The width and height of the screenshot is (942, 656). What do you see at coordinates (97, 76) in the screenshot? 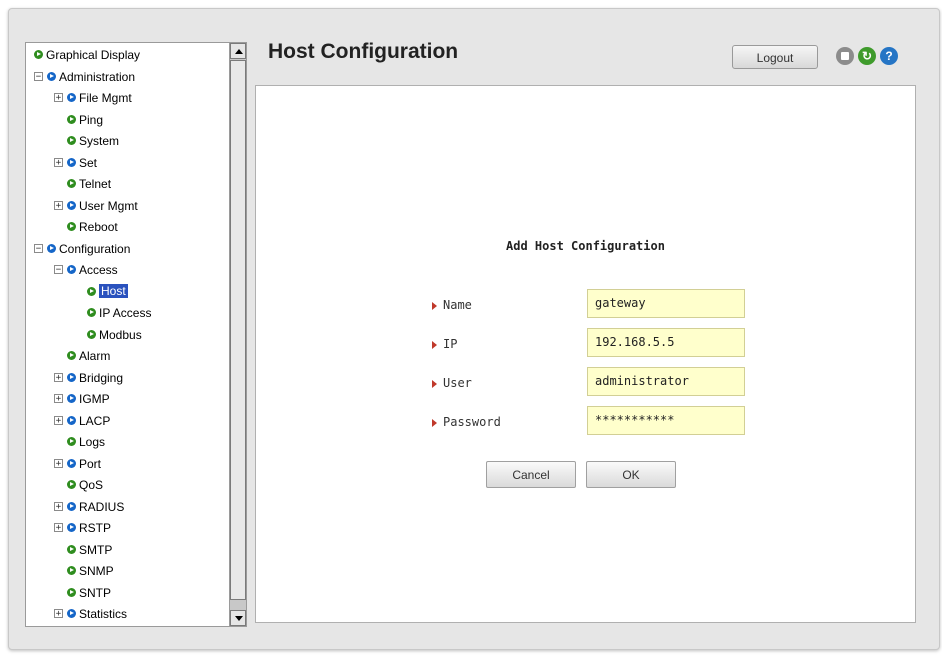
I see `tree-item-label: Administration` at bounding box center [97, 76].